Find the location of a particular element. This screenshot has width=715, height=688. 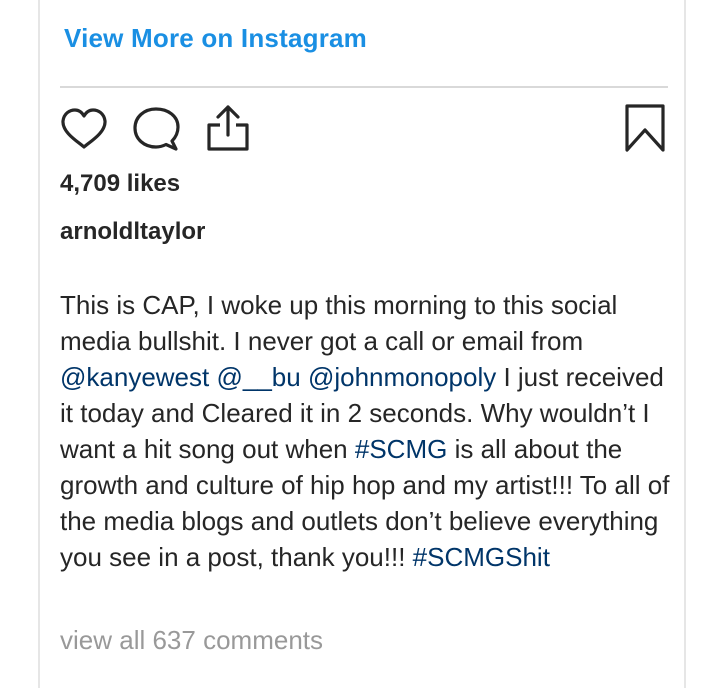

heart-icon is located at coordinates (84, 129).